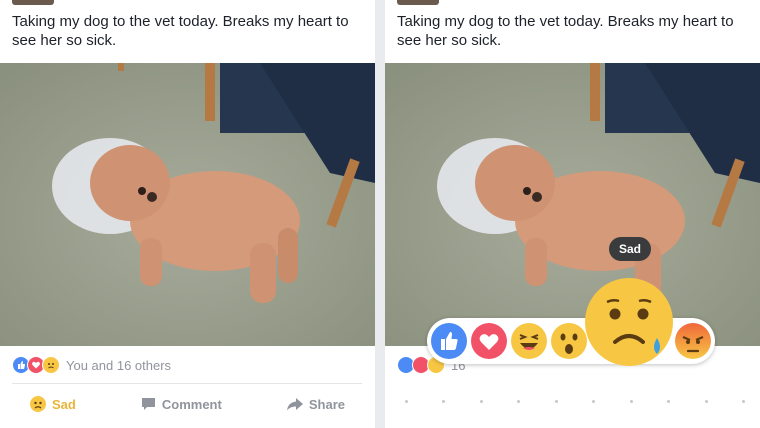 The image size is (760, 428). I want to click on wow-icon, so click(569, 341).